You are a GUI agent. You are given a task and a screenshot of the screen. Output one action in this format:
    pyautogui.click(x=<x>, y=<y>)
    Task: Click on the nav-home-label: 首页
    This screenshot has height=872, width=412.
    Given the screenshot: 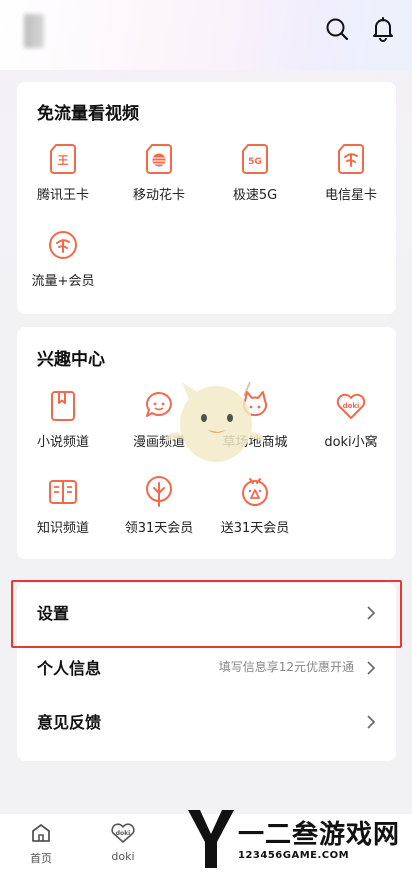 What is the action you would take?
    pyautogui.click(x=41, y=858)
    